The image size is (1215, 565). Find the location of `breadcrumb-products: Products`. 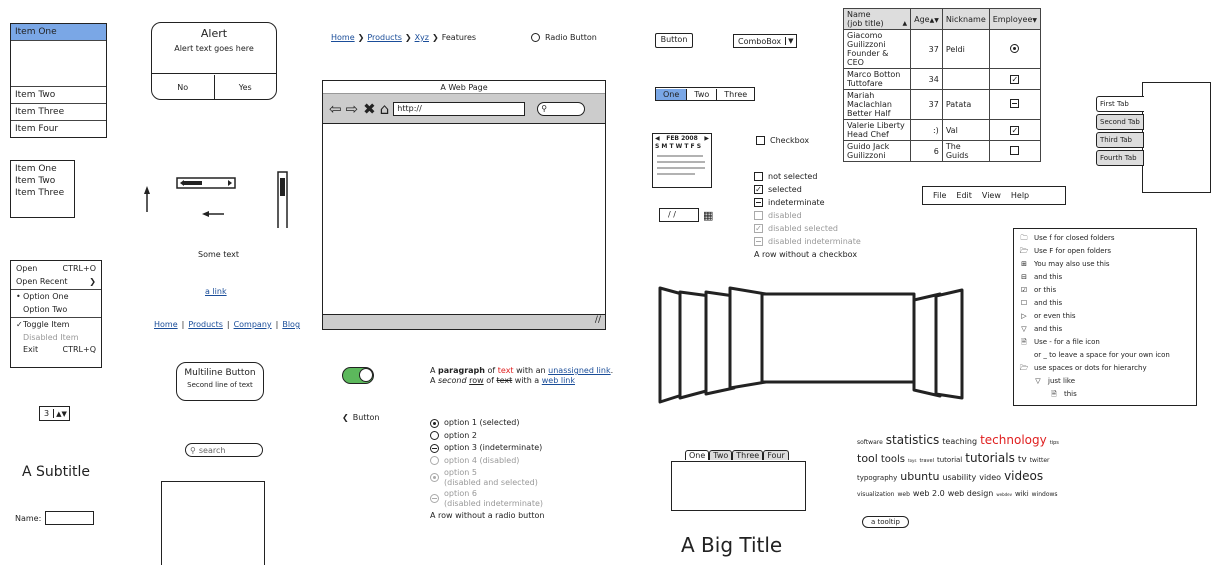

breadcrumb-products: Products is located at coordinates (384, 37).